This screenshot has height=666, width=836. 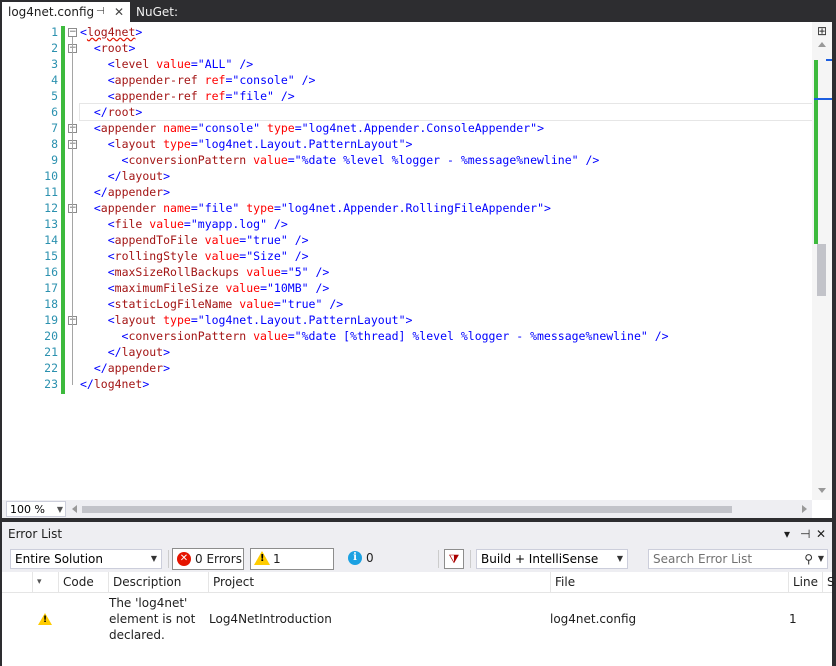 What do you see at coordinates (405, 320) in the screenshot?
I see `xml-punctuation: ">` at bounding box center [405, 320].